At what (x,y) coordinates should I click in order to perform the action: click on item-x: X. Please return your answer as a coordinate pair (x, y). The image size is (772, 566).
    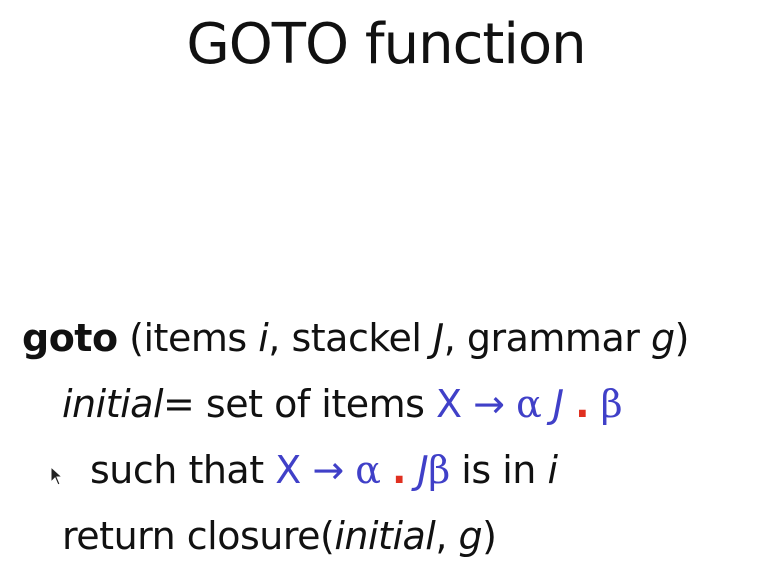
    Looking at the image, I should click on (449, 404).